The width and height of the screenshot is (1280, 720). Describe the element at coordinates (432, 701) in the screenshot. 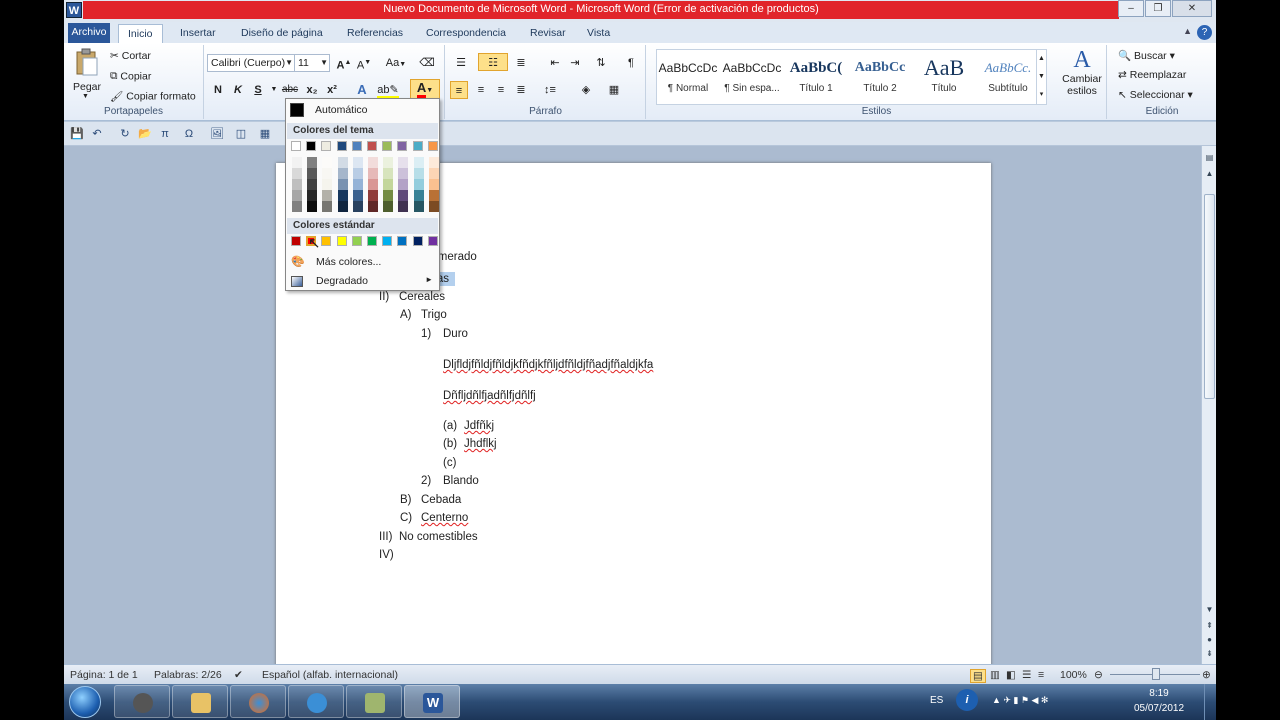

I see `taskbar-item-word: W` at that location.